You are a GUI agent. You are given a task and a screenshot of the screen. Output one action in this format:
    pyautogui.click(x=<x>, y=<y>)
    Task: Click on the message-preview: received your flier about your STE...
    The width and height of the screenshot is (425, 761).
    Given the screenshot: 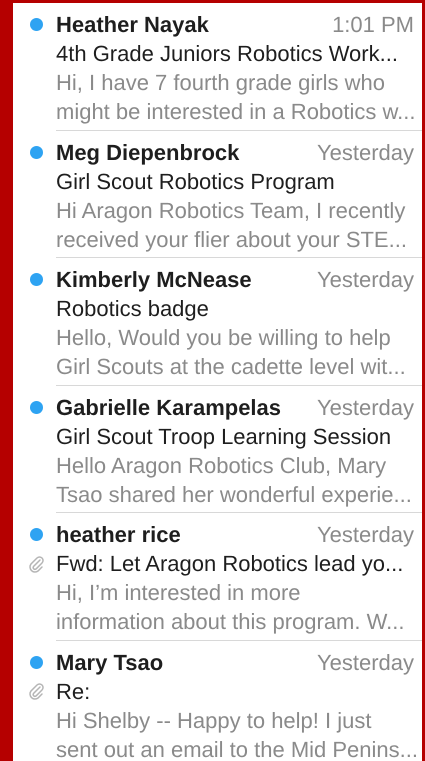 What is the action you would take?
    pyautogui.click(x=231, y=240)
    